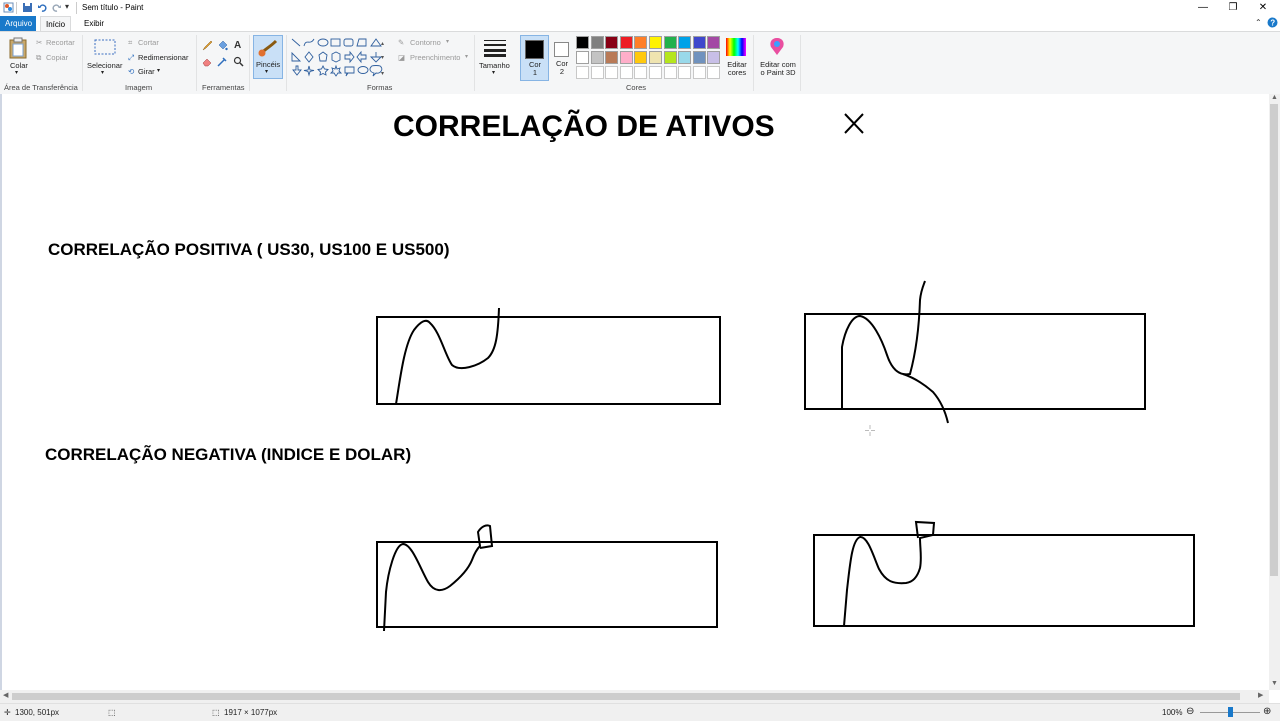 This screenshot has height=721, width=1280. Describe the element at coordinates (18, 23) in the screenshot. I see `tab-file: Arquivo` at that location.